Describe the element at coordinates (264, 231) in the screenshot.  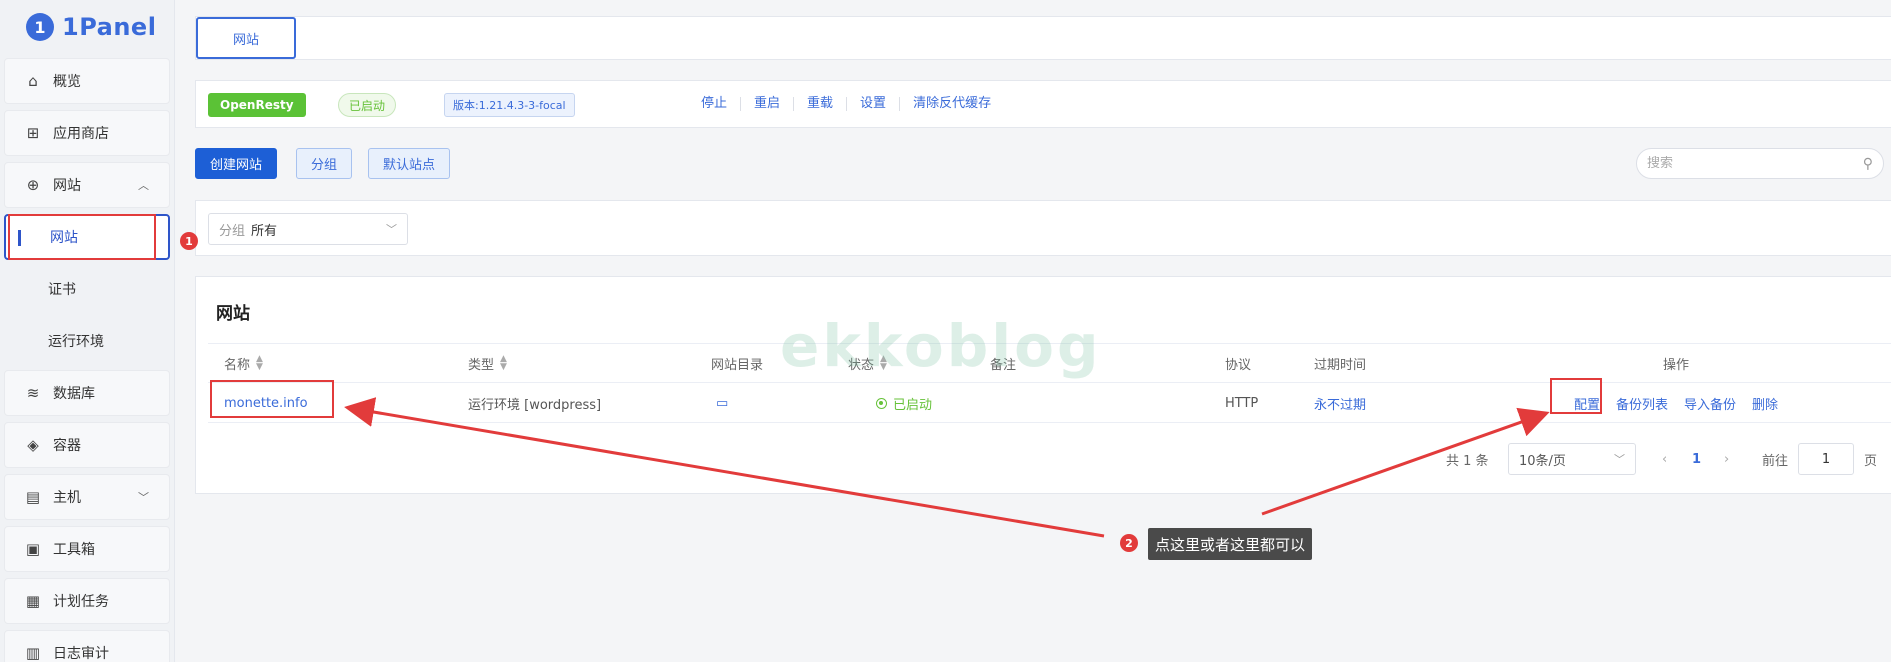
I see `group-filter-value: 所有` at that location.